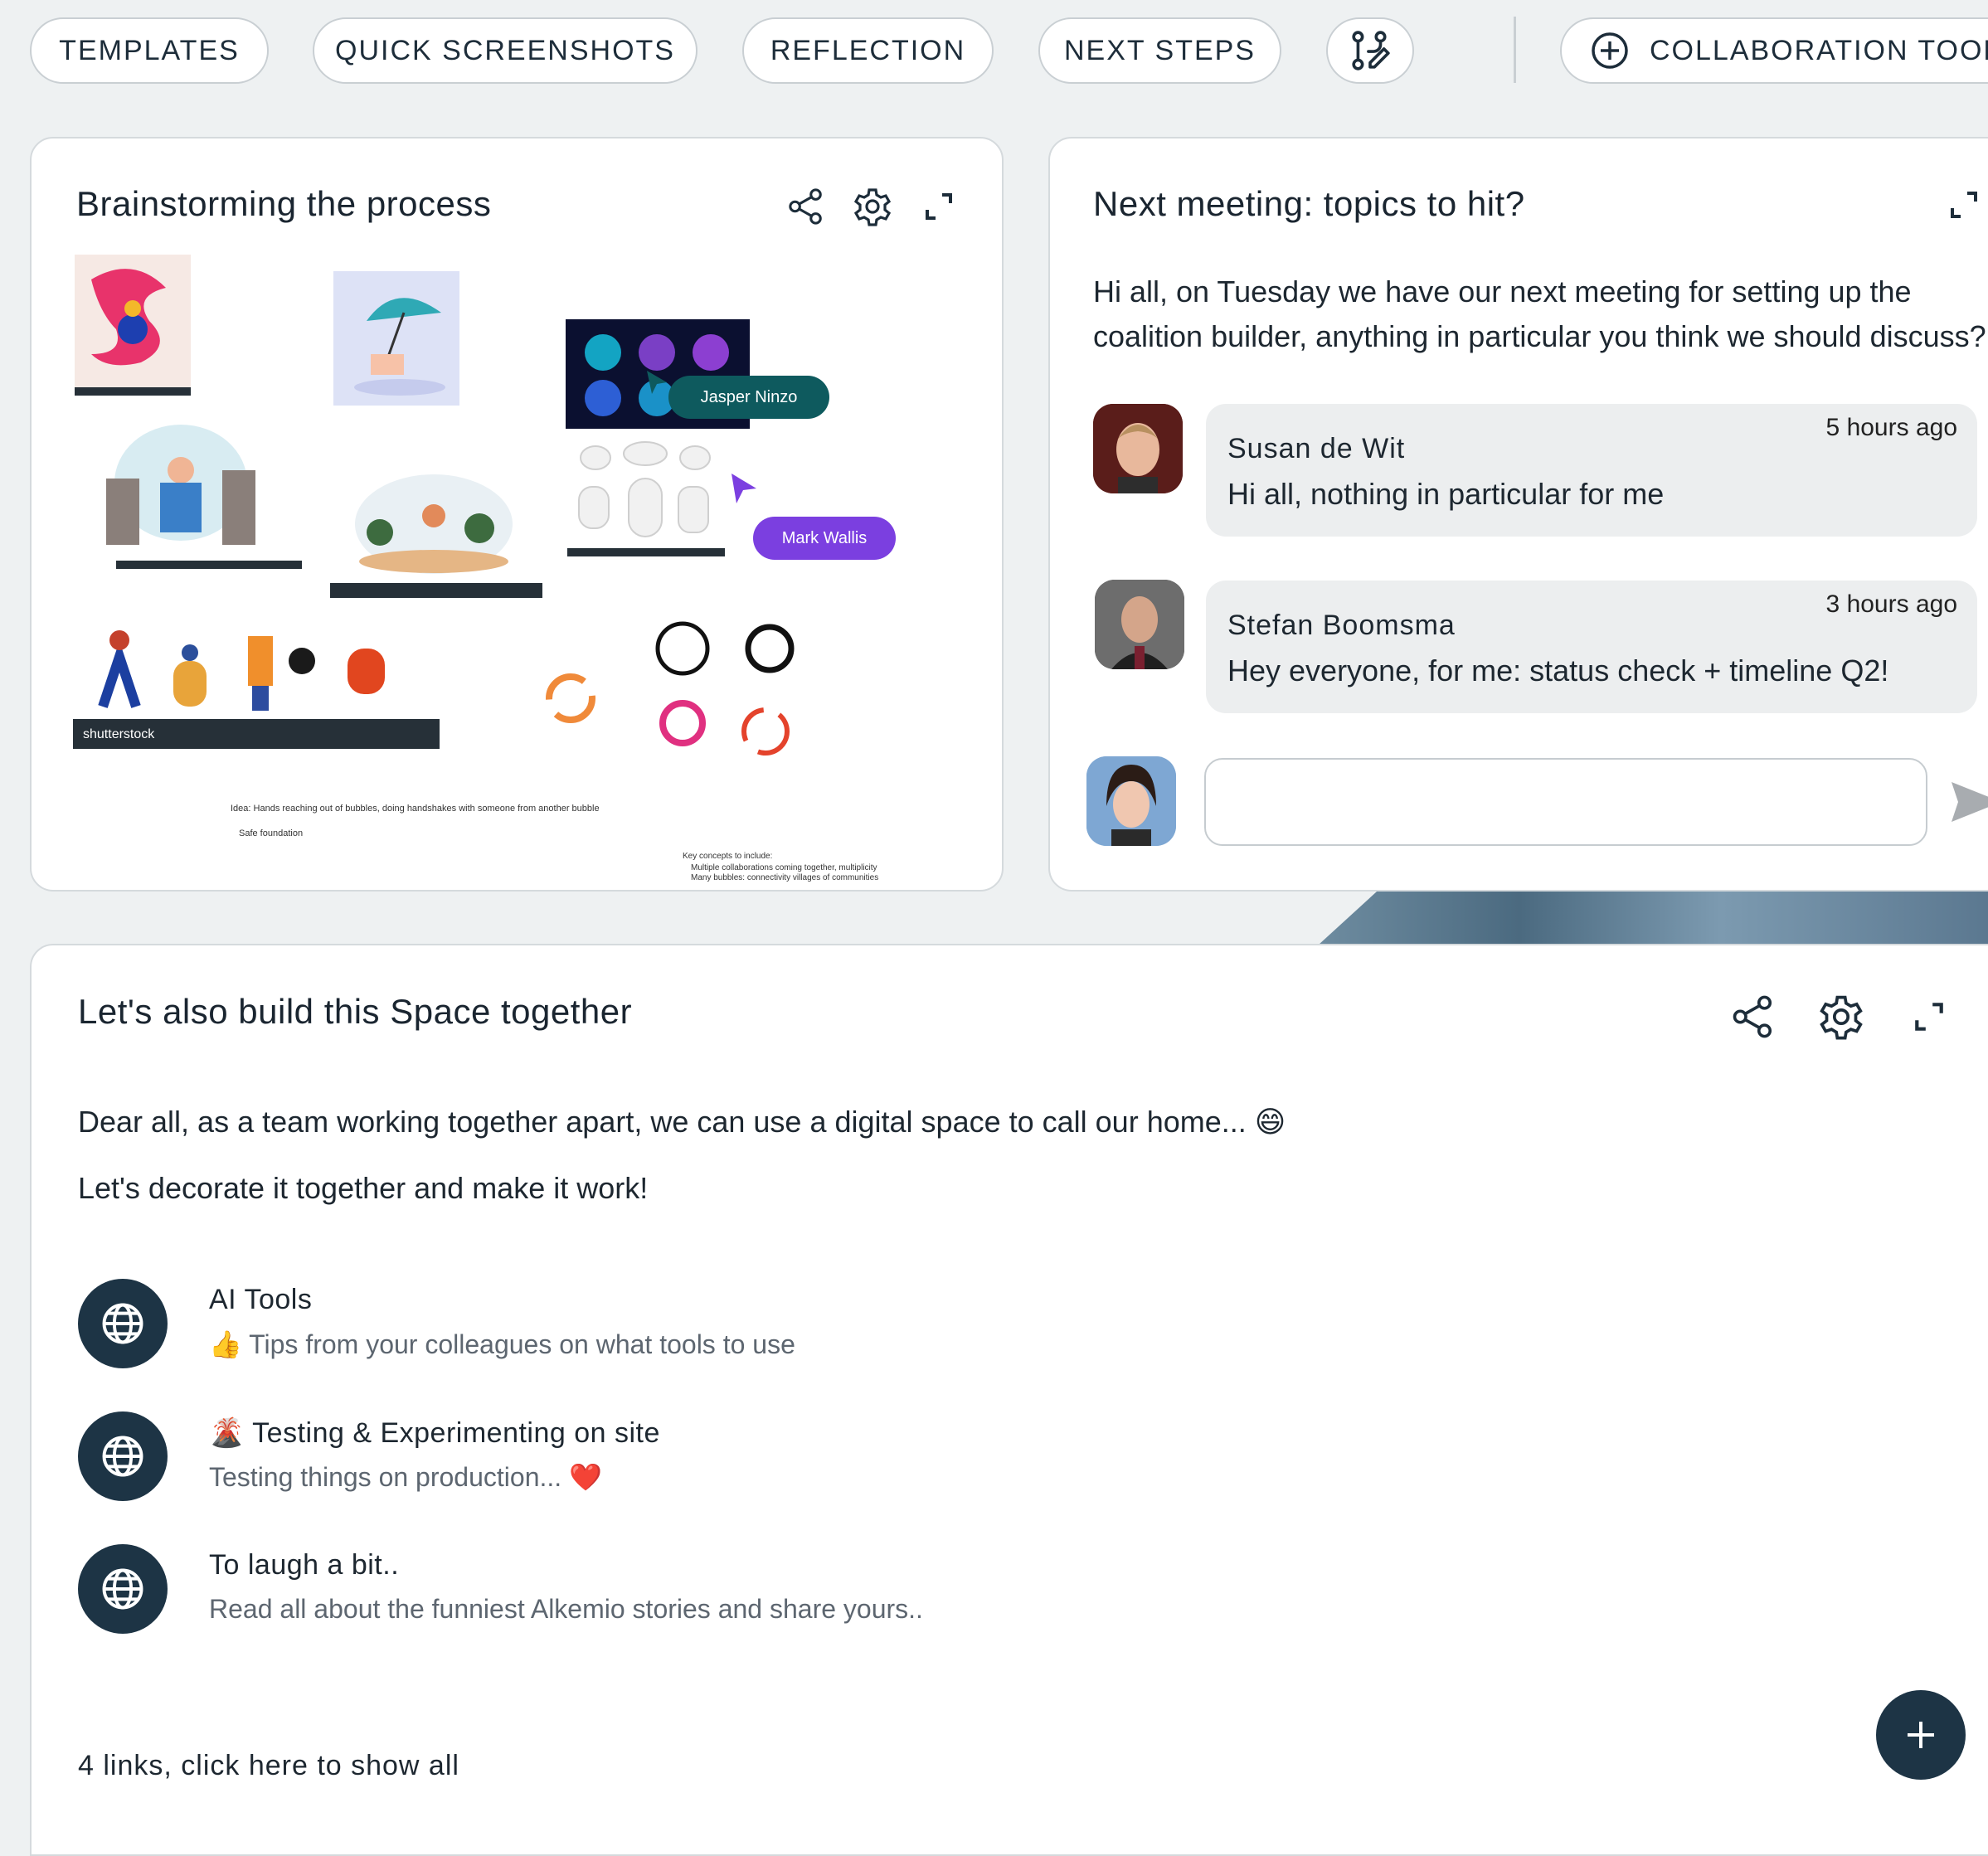  What do you see at coordinates (260, 1300) in the screenshot?
I see `link-title: AI Tools` at bounding box center [260, 1300].